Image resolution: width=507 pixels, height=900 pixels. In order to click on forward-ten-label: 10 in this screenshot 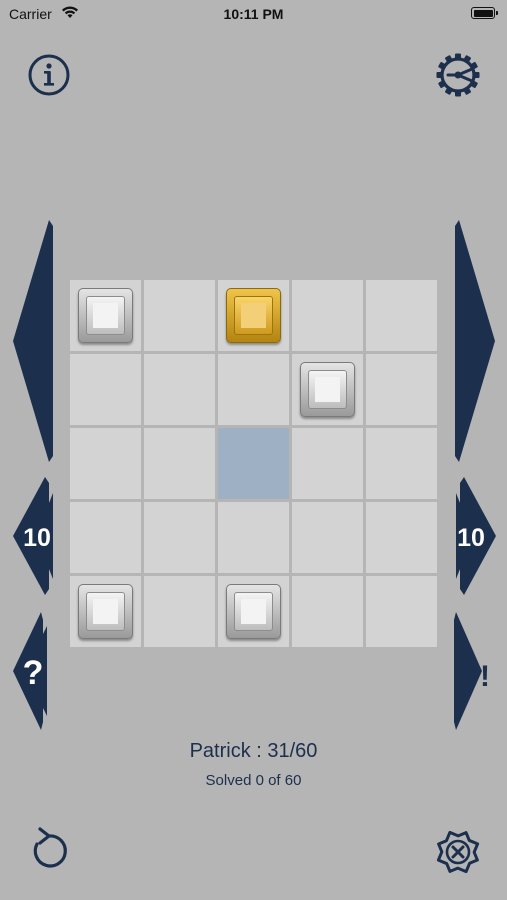, I will do `click(471, 538)`.